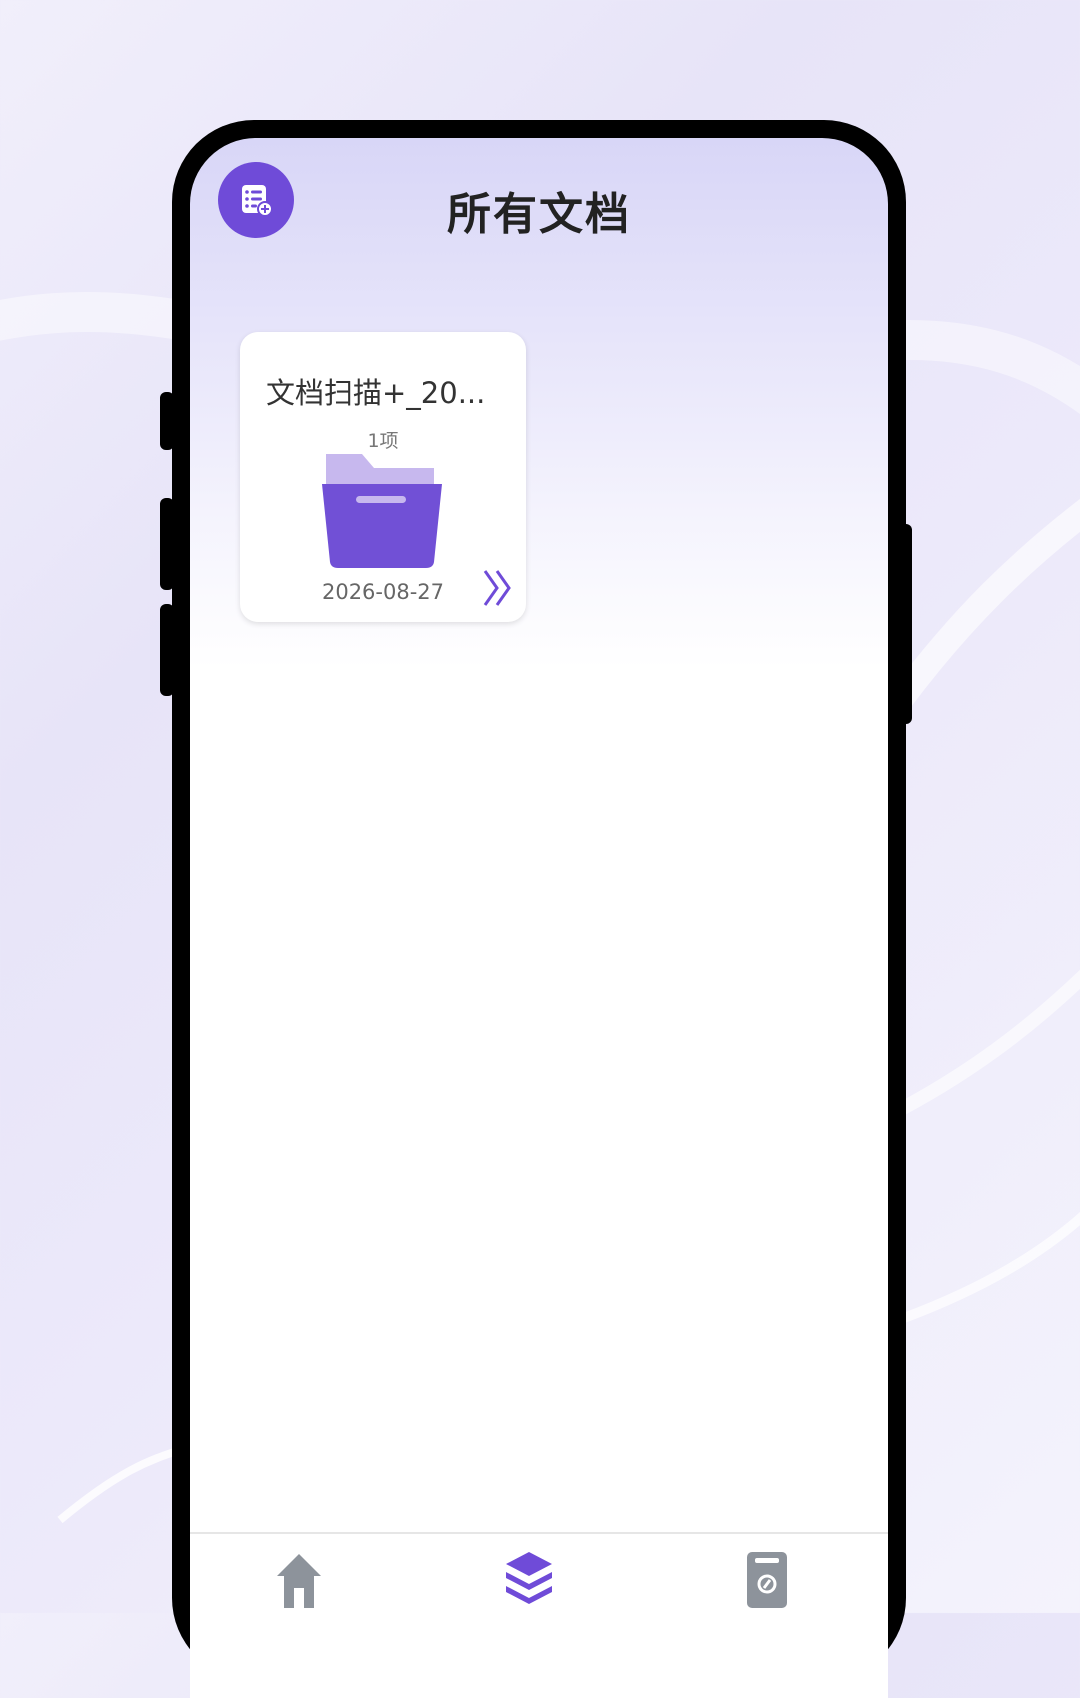  I want to click on file-settings-icon, so click(767, 1580).